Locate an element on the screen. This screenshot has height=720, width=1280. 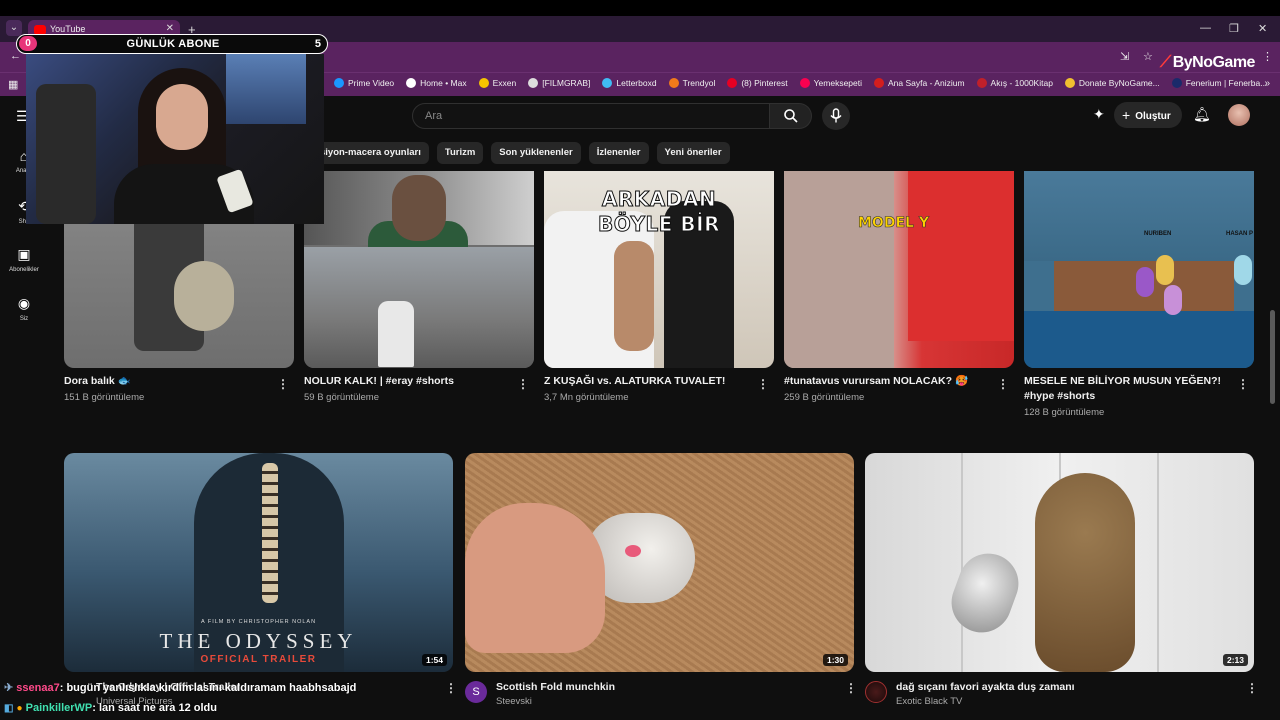
chat-badge-icon: ◧ is located at coordinates (9, 708).